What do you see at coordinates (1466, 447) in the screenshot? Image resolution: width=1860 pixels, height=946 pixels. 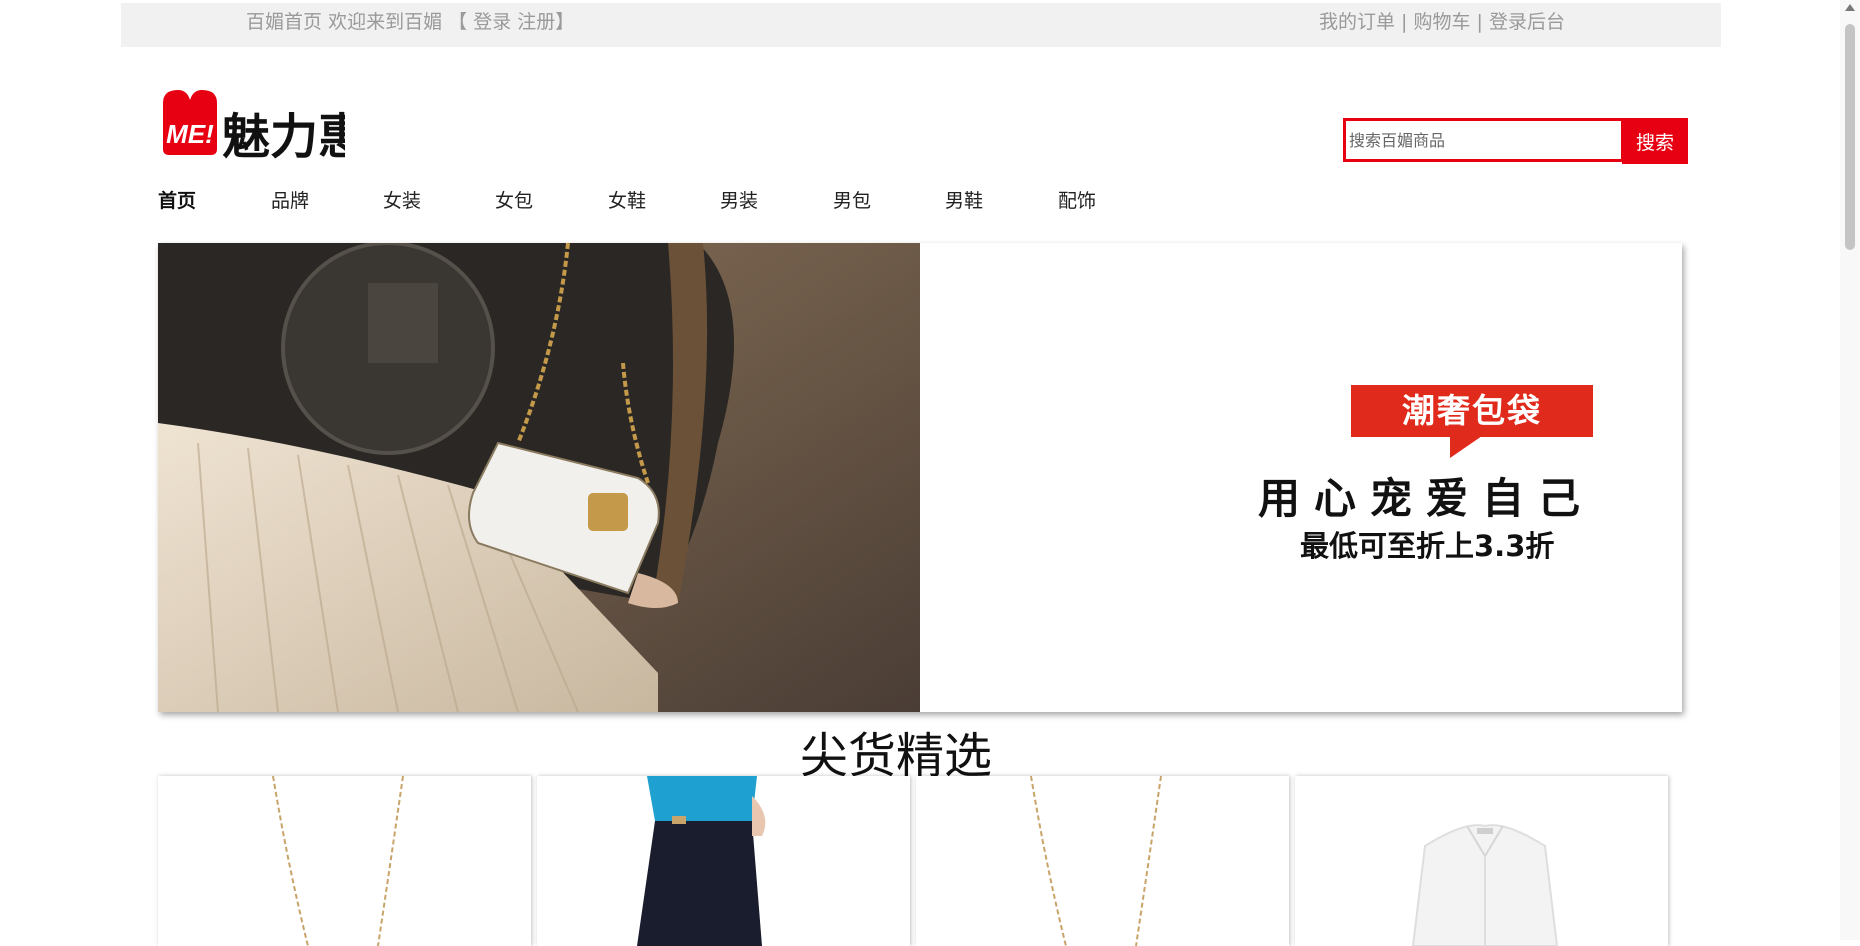 I see `promo-tag-pointer` at bounding box center [1466, 447].